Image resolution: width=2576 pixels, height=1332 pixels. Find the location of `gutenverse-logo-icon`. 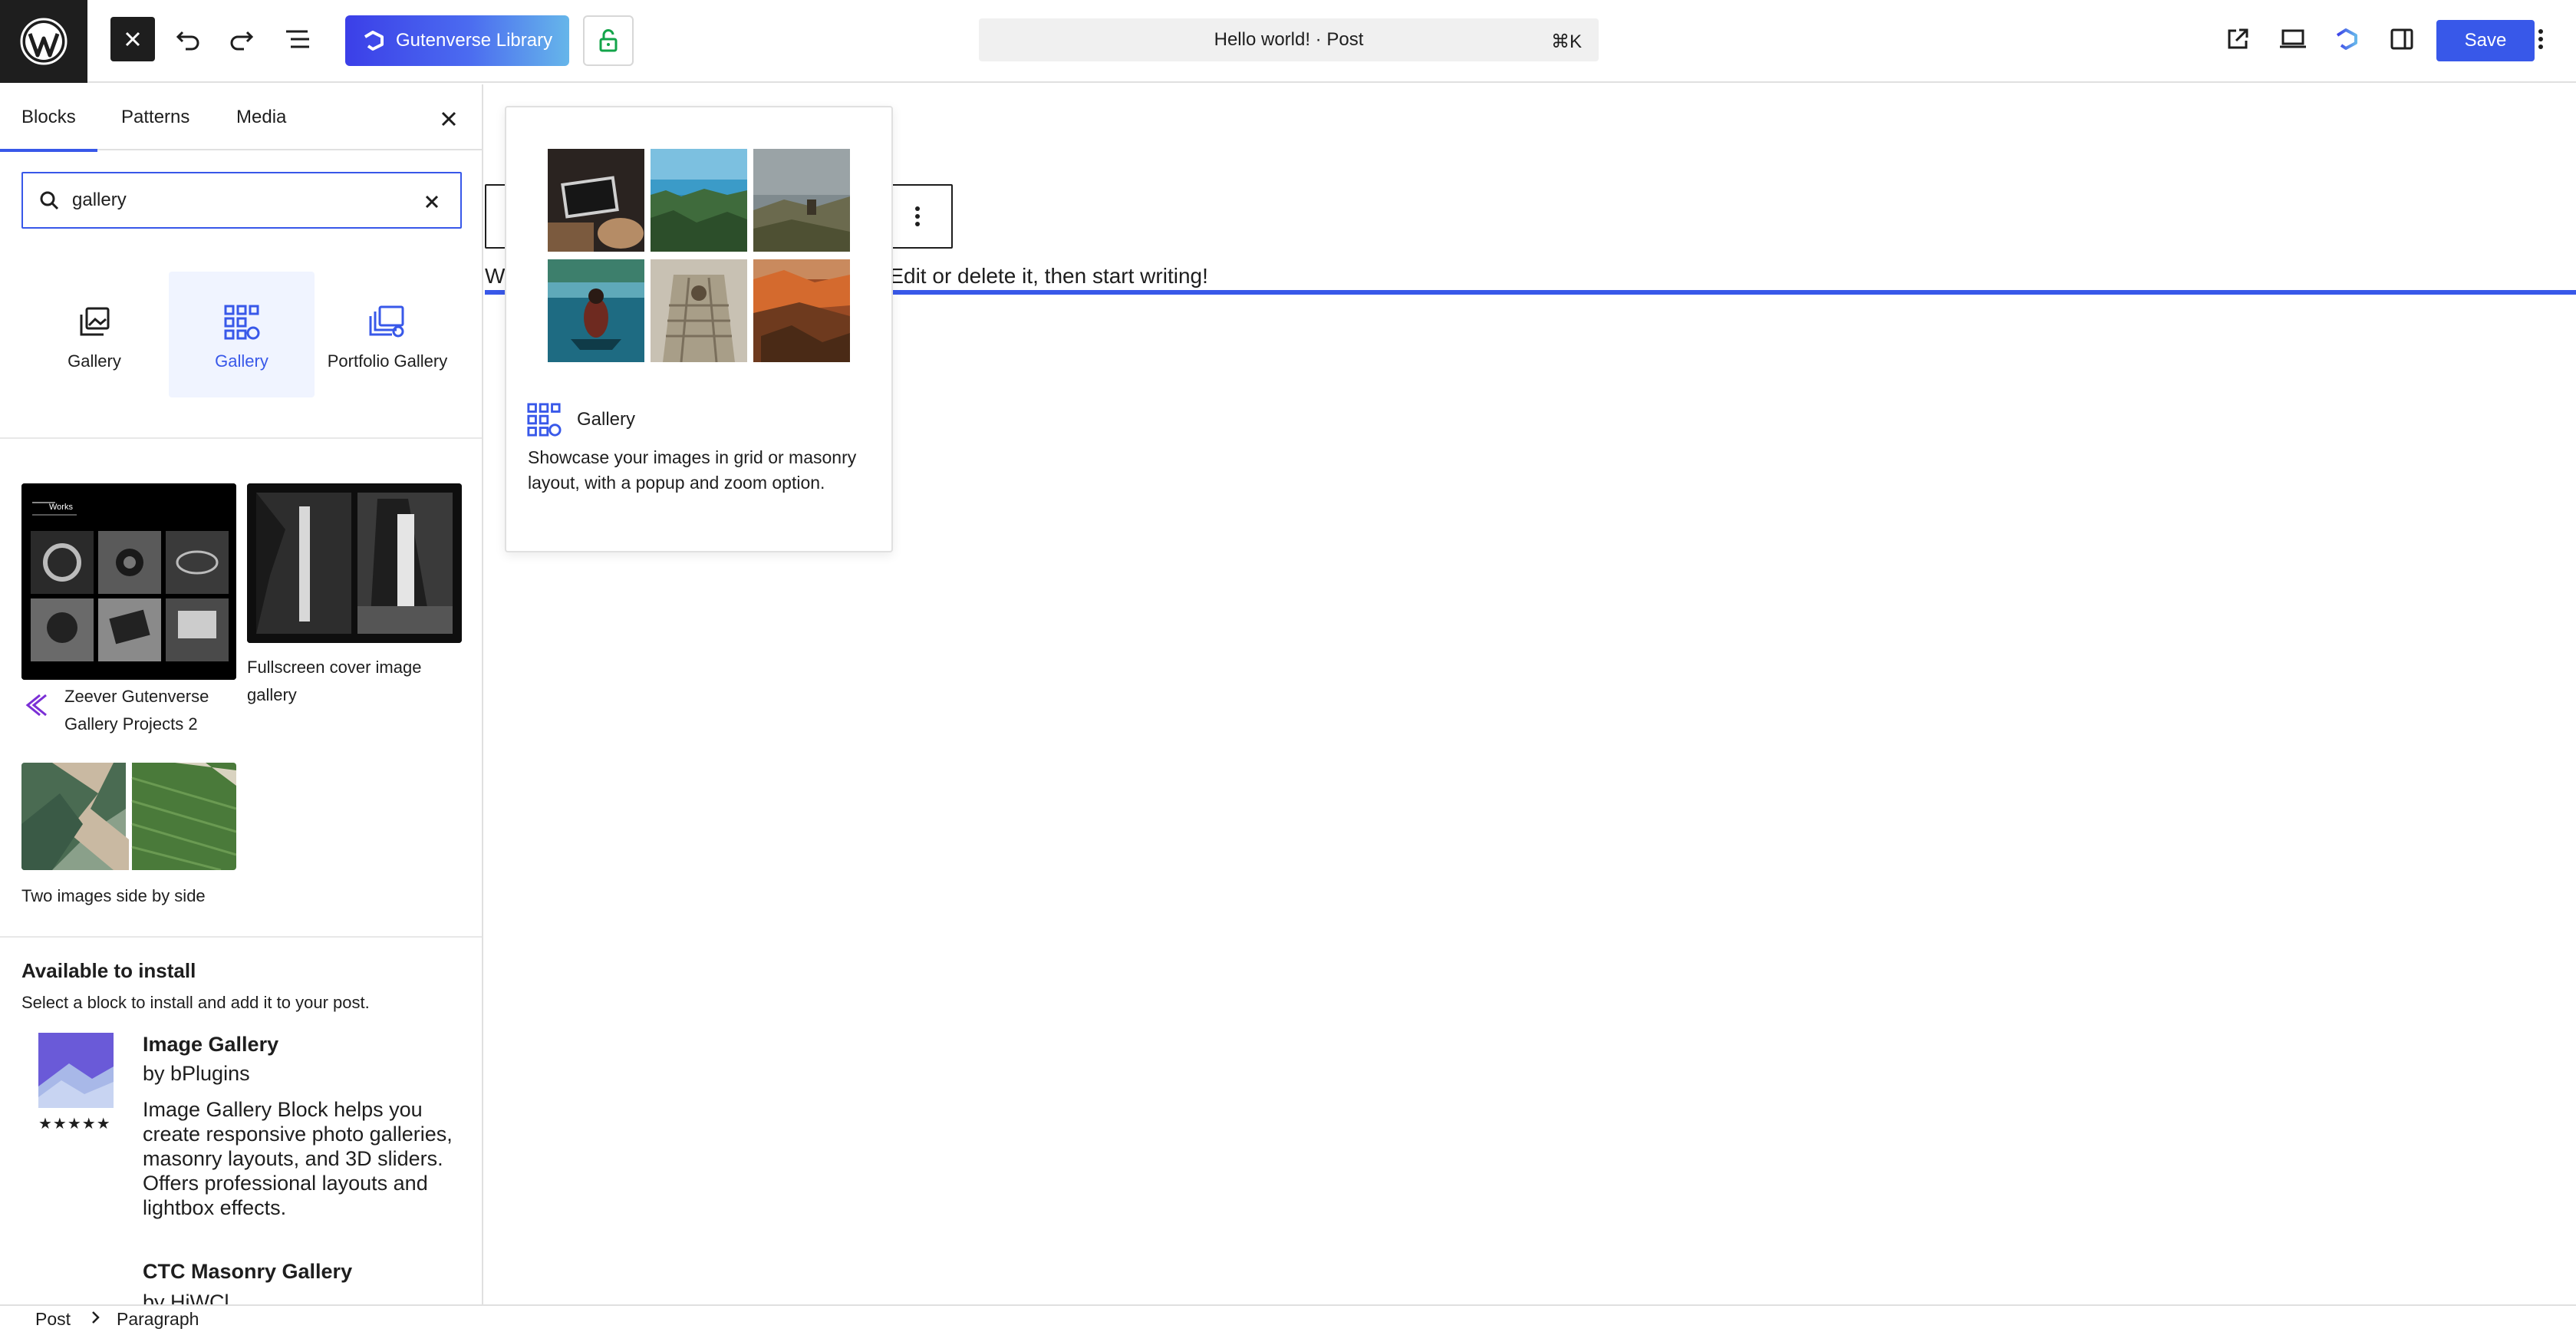

gutenverse-logo-icon is located at coordinates (374, 41).